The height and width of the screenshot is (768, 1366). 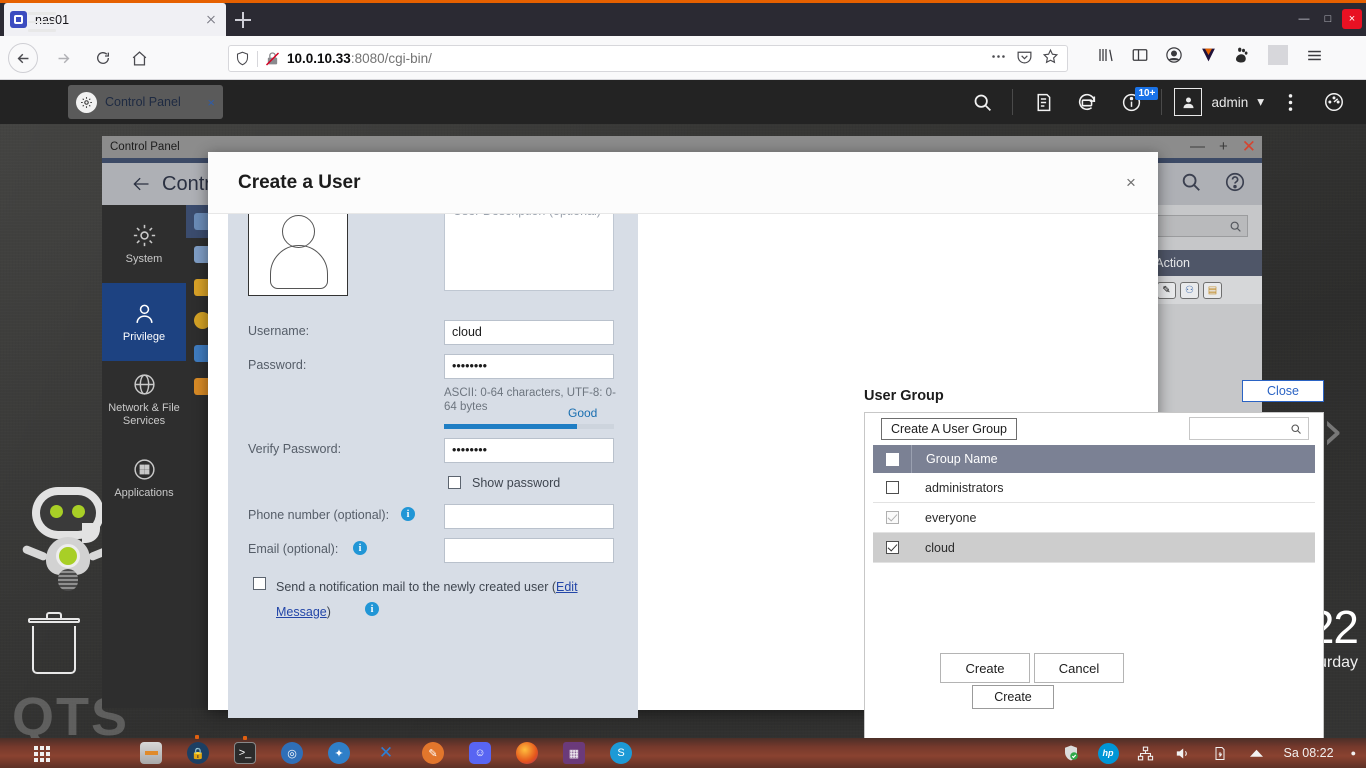 I want to click on user-menu: admin ▾, so click(x=1219, y=102).